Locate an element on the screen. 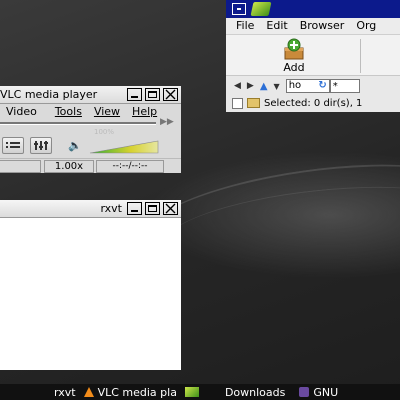  speed-display: 1.00x is located at coordinates (69, 166).